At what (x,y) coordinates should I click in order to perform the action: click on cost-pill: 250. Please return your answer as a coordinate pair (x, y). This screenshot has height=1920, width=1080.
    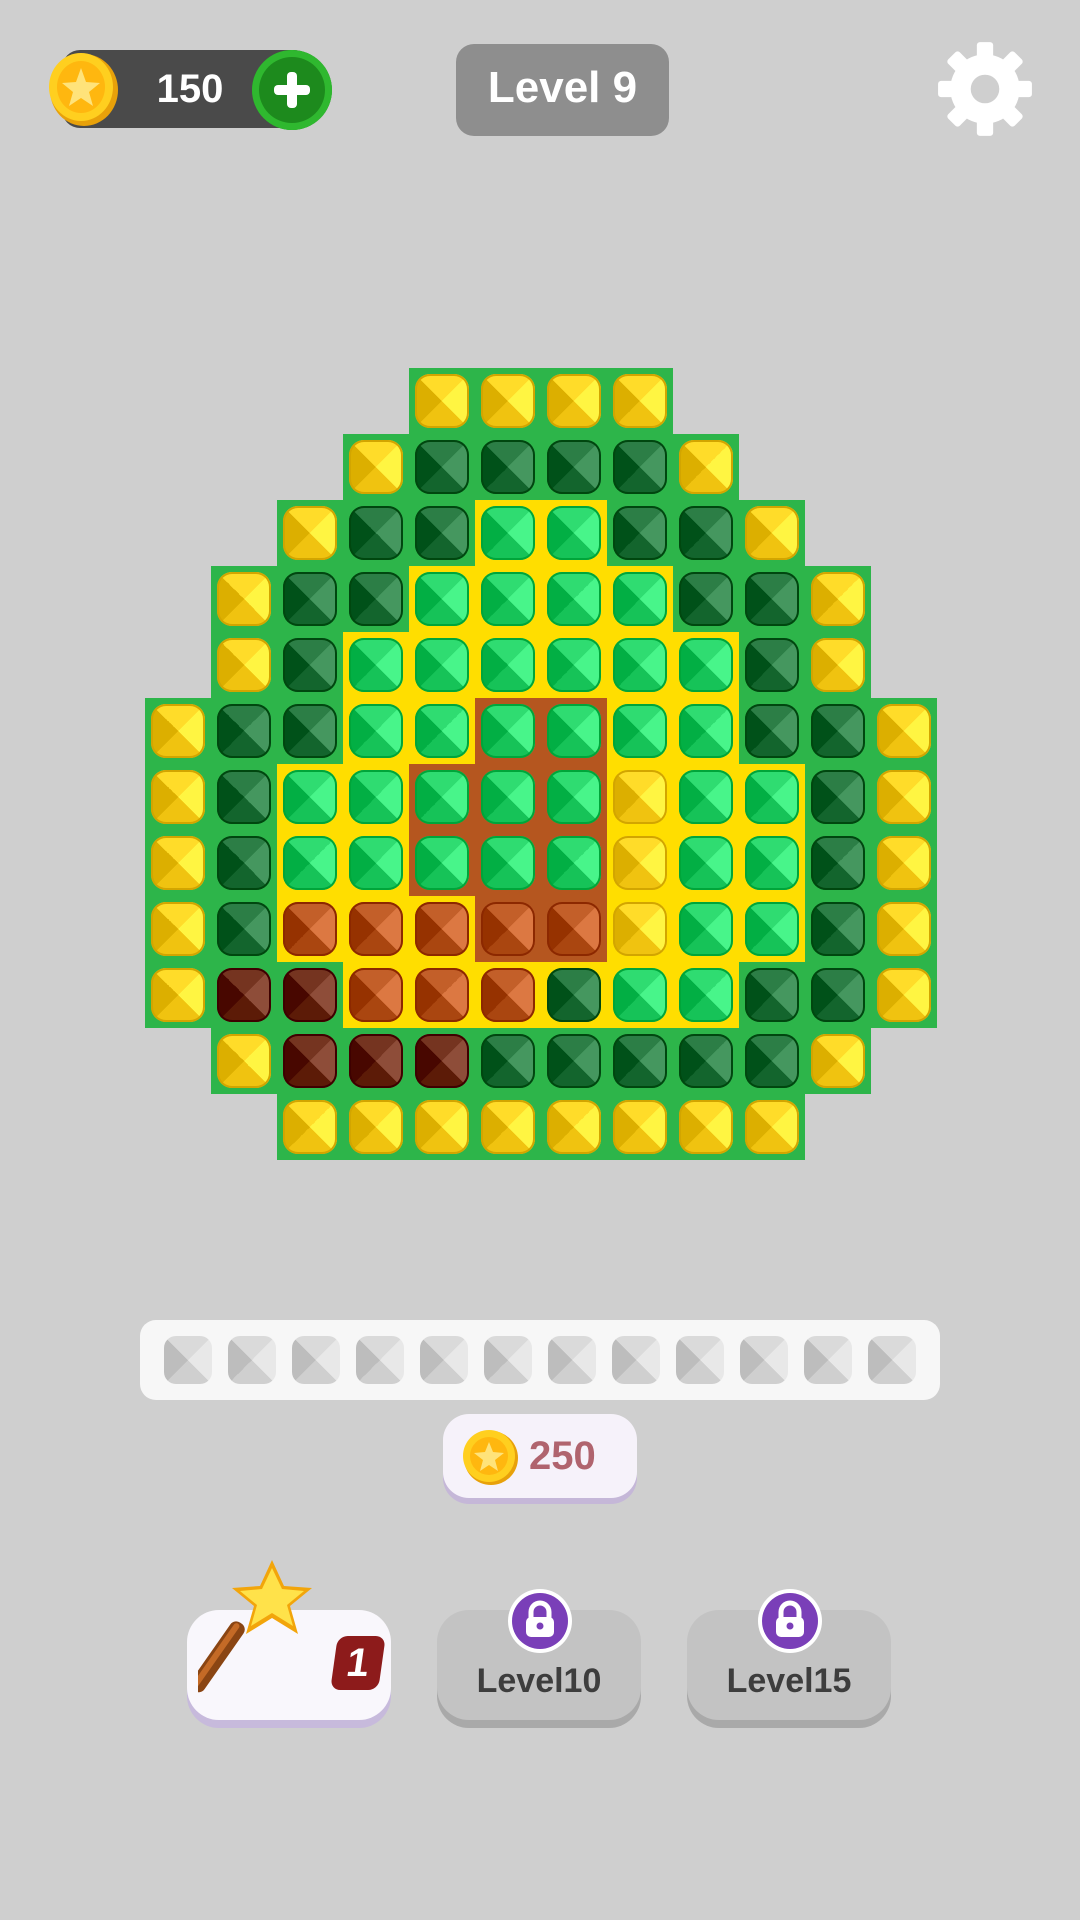
    Looking at the image, I should click on (540, 1456).